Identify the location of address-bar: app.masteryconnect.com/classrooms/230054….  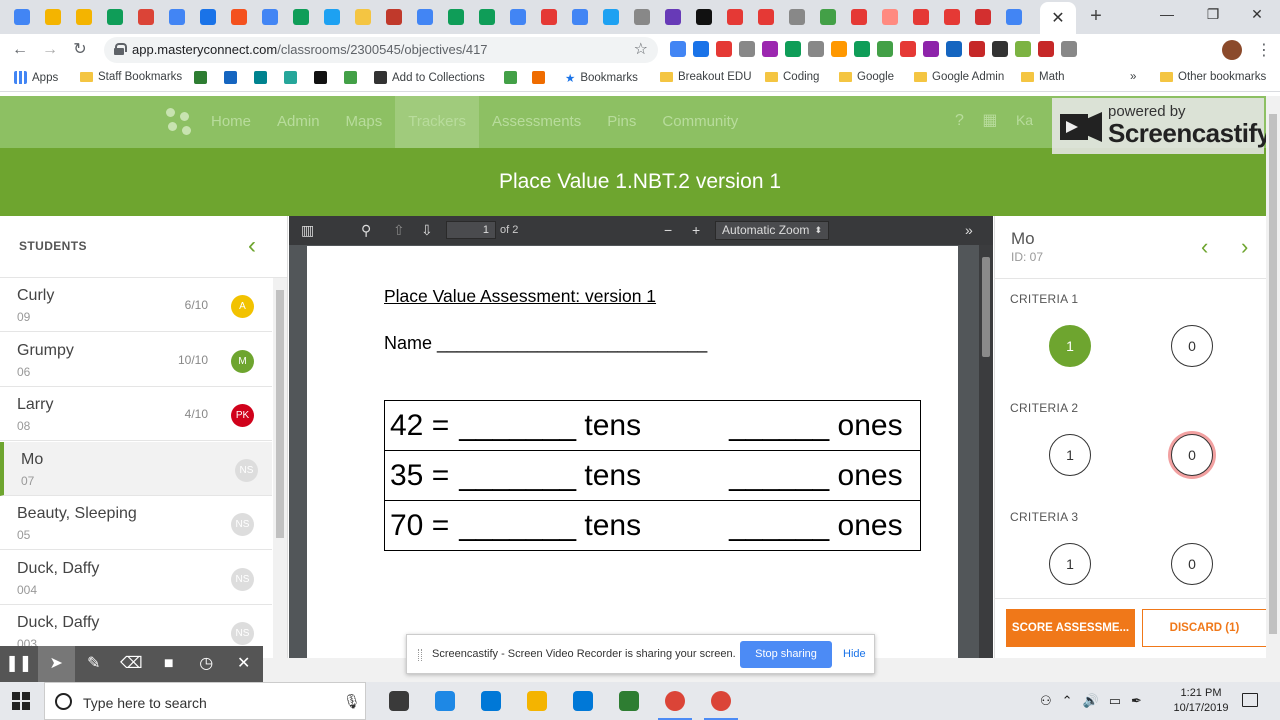
(381, 50).